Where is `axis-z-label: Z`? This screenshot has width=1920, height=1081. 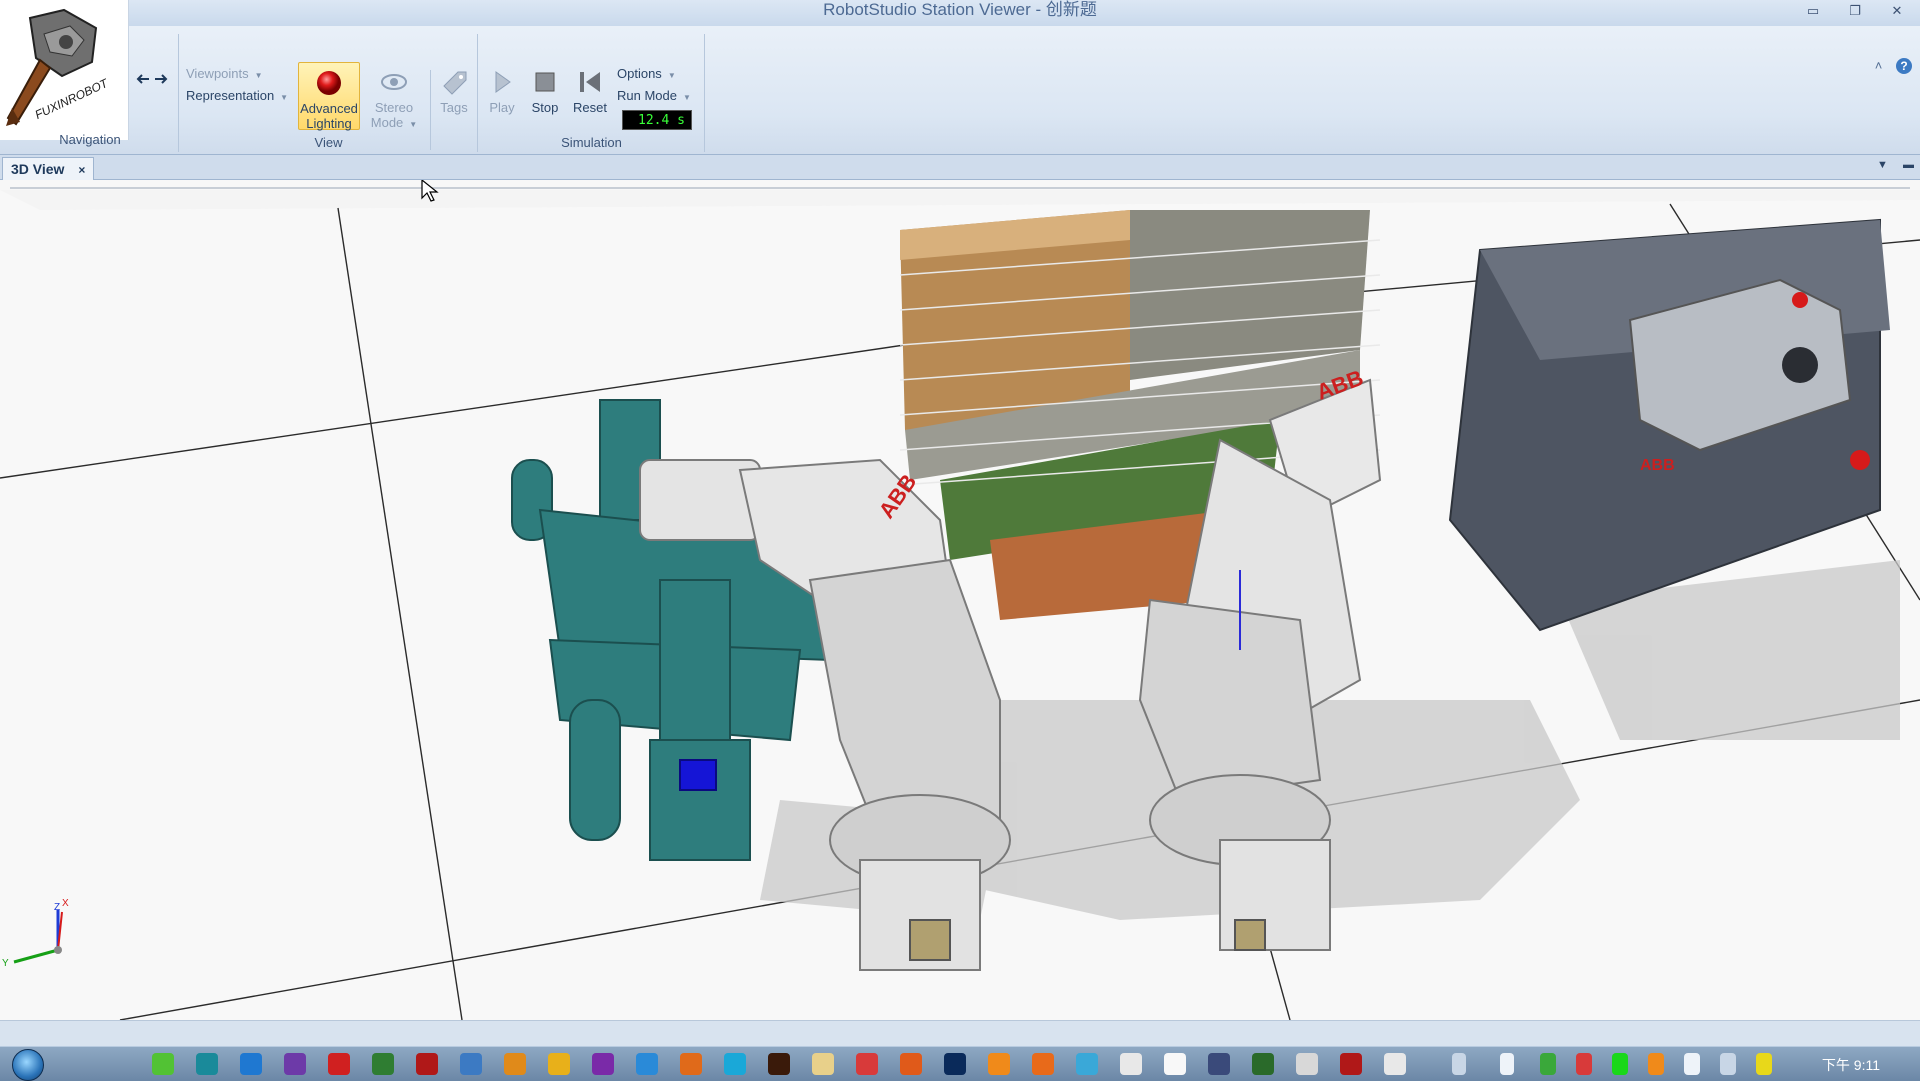 axis-z-label: Z is located at coordinates (57, 907).